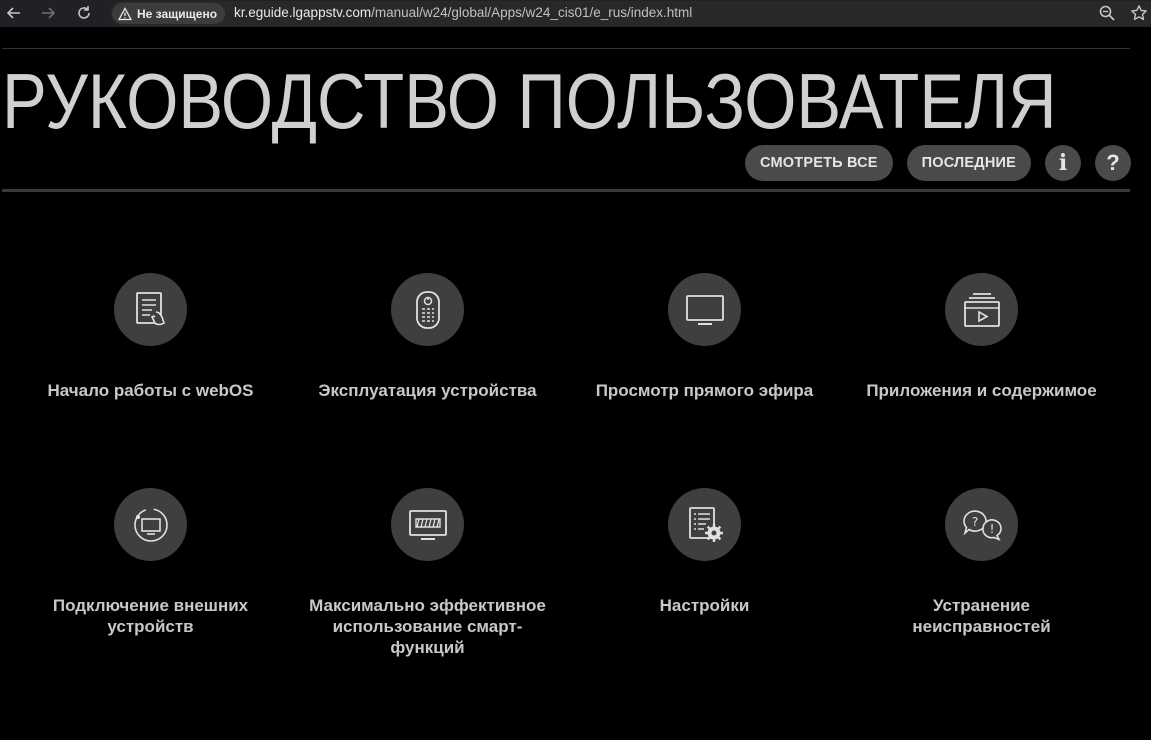  Describe the element at coordinates (303, 12) in the screenshot. I see `url-host: kr.eguide.lgappstv.com` at that location.